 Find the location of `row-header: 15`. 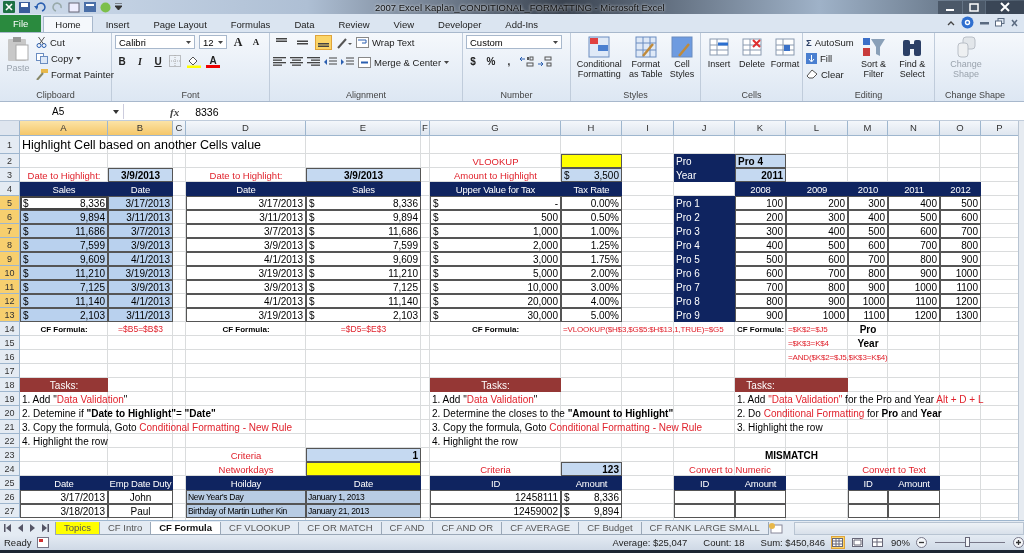

row-header: 15 is located at coordinates (10, 343).